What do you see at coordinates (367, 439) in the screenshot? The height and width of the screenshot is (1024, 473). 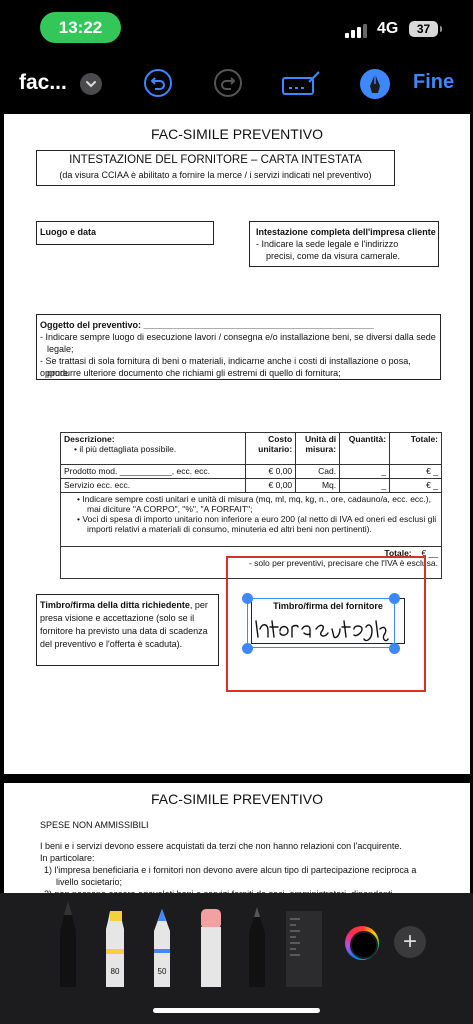 I see `col-header-quantity: Quantità:` at bounding box center [367, 439].